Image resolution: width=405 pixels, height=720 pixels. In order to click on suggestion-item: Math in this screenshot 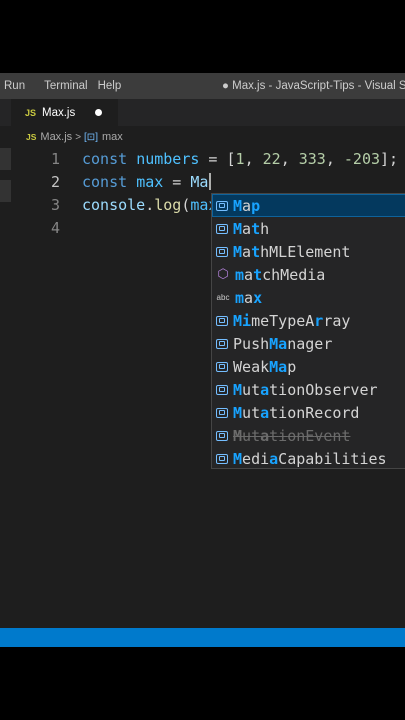, I will do `click(308, 228)`.